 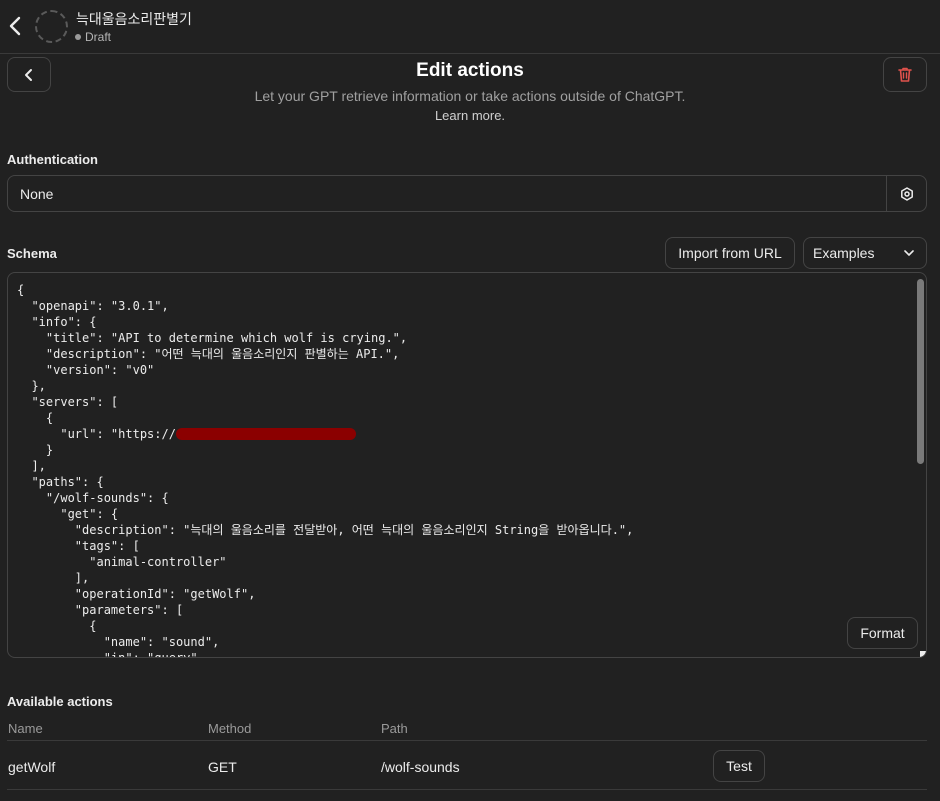 I want to click on test-button: Test, so click(x=739, y=766).